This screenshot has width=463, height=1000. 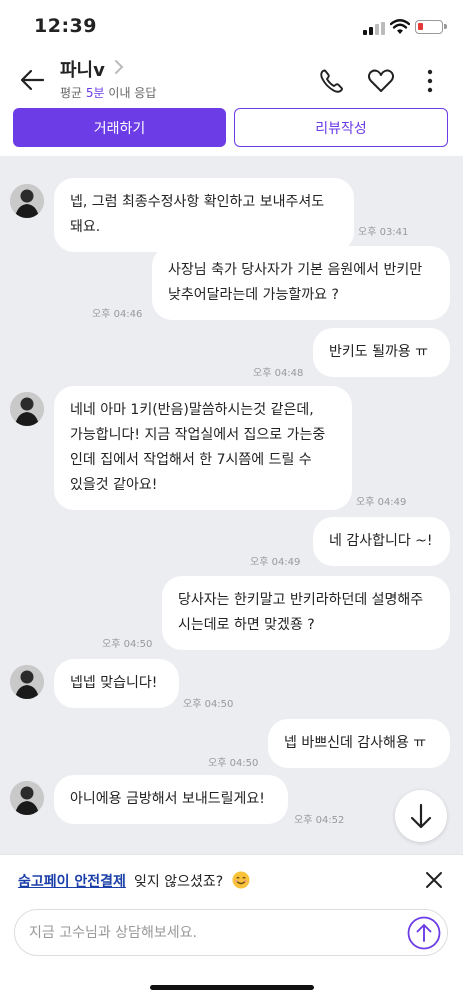 I want to click on message-timestamp: 오후 04:52, so click(x=319, y=820).